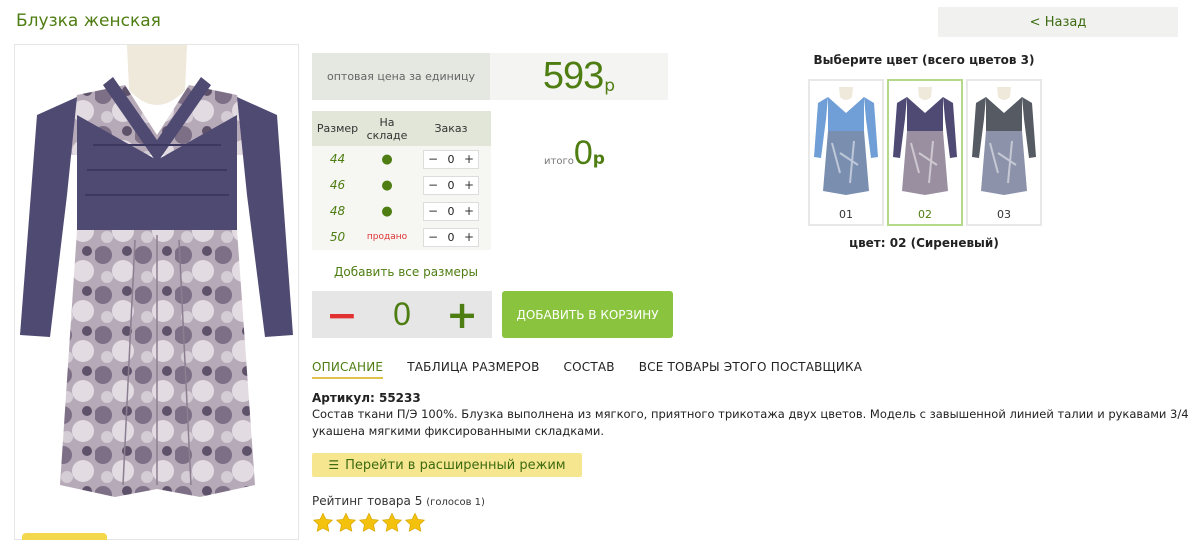  Describe the element at coordinates (589, 369) in the screenshot. I see `tab-composition: СОСТАВ` at that location.